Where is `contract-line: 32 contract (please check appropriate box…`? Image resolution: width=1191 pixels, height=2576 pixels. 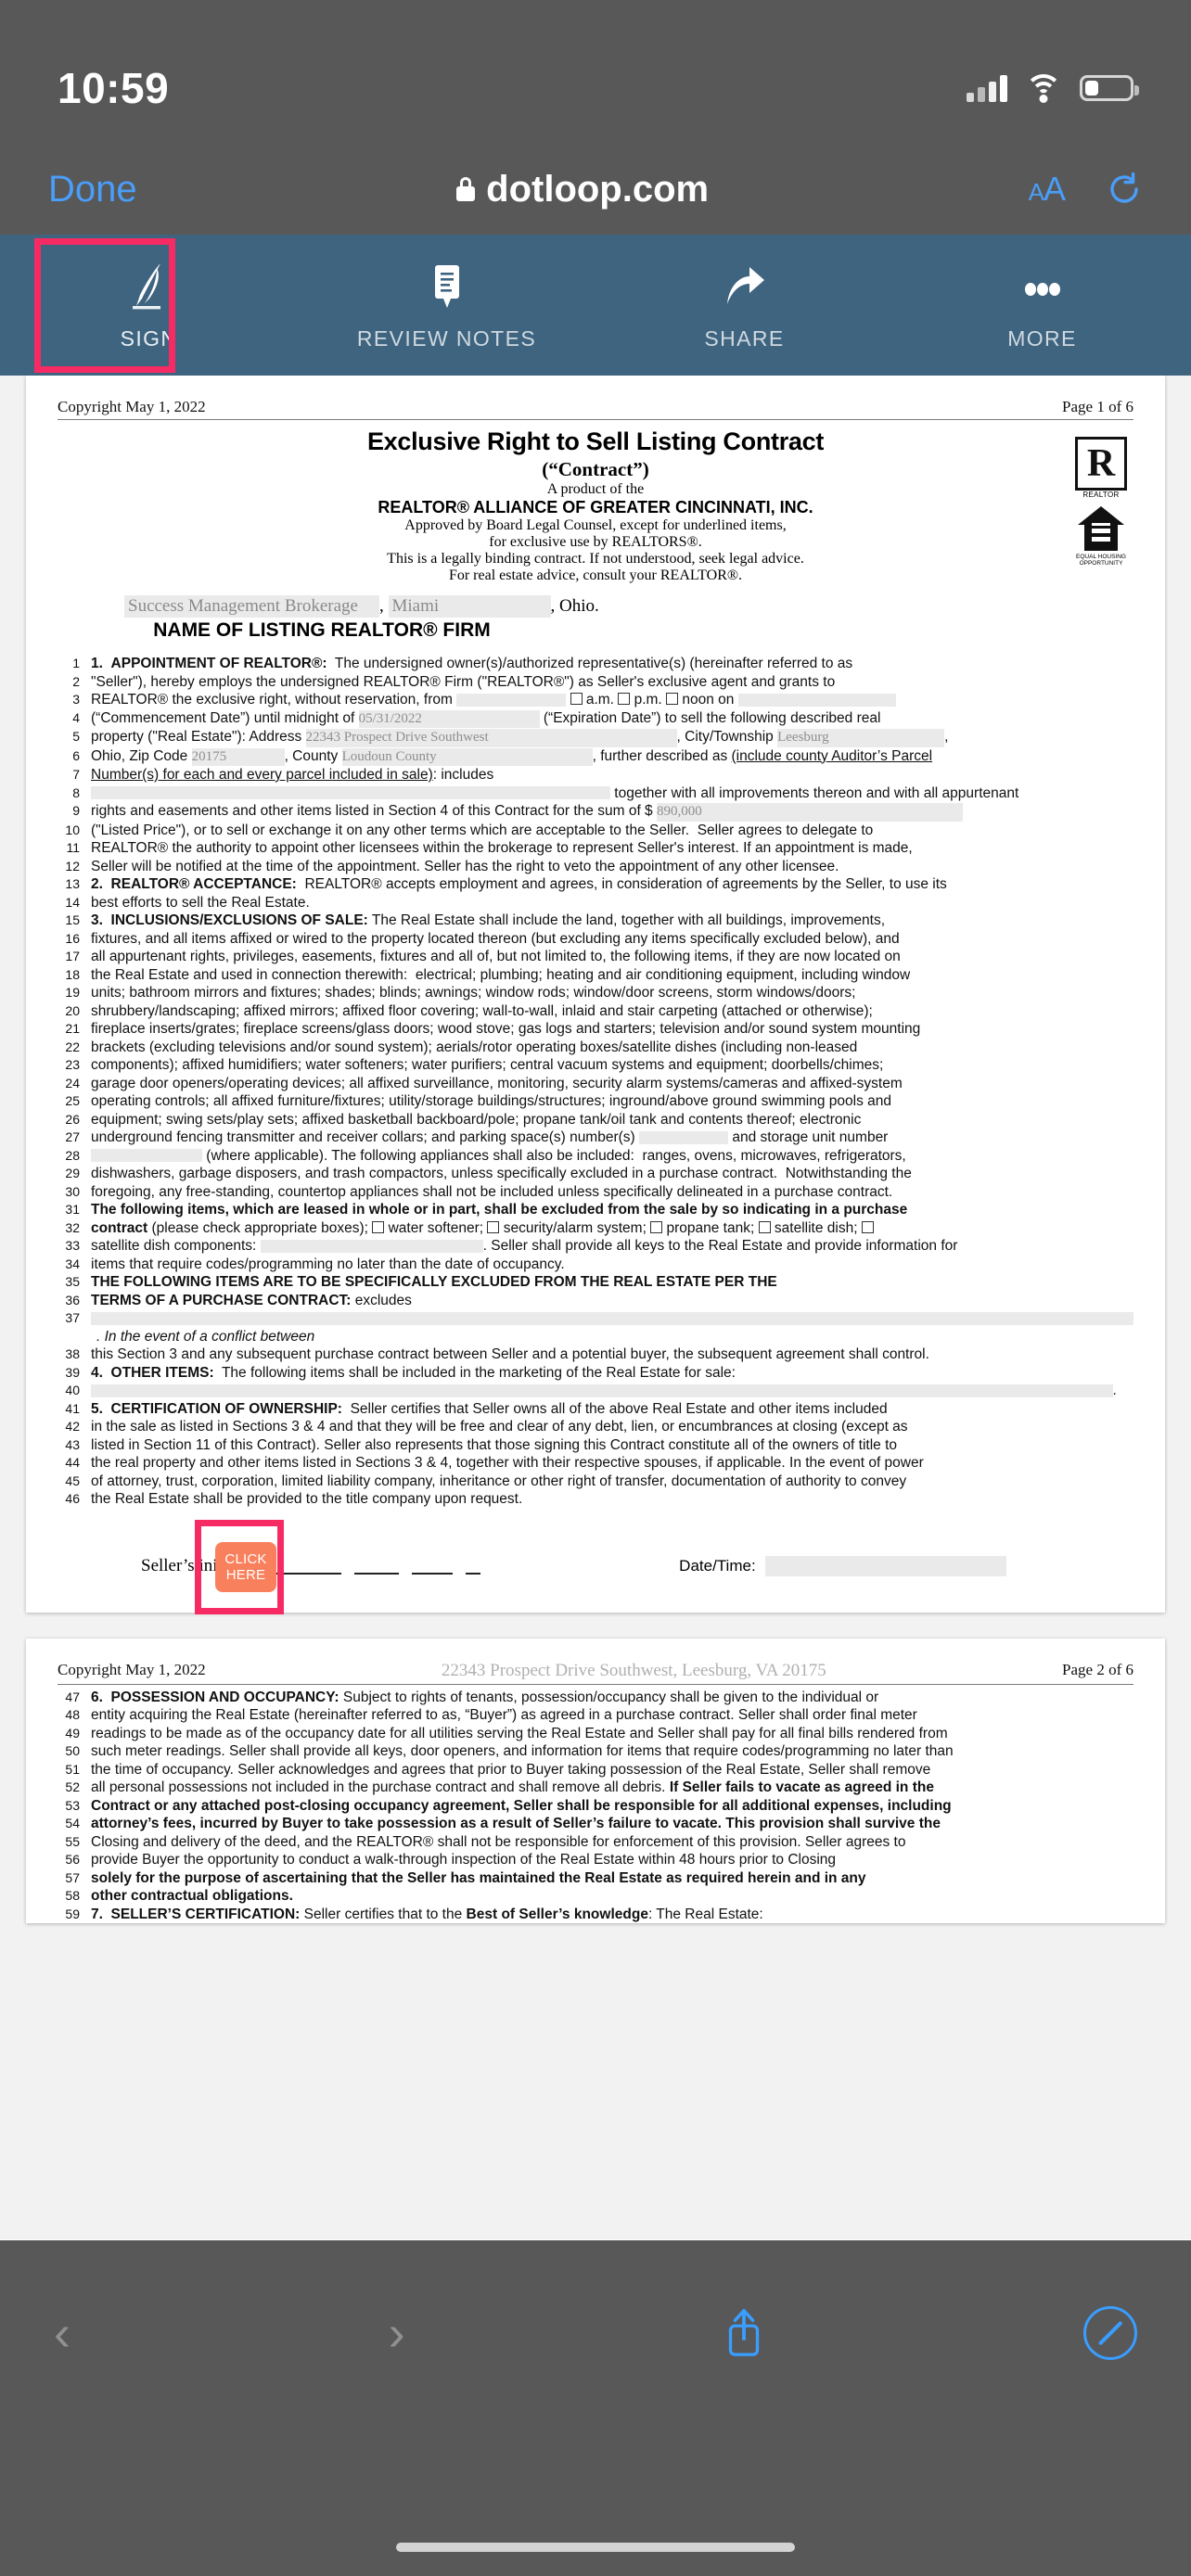 contract-line: 32 contract (please check appropriate box… is located at coordinates (595, 1229).